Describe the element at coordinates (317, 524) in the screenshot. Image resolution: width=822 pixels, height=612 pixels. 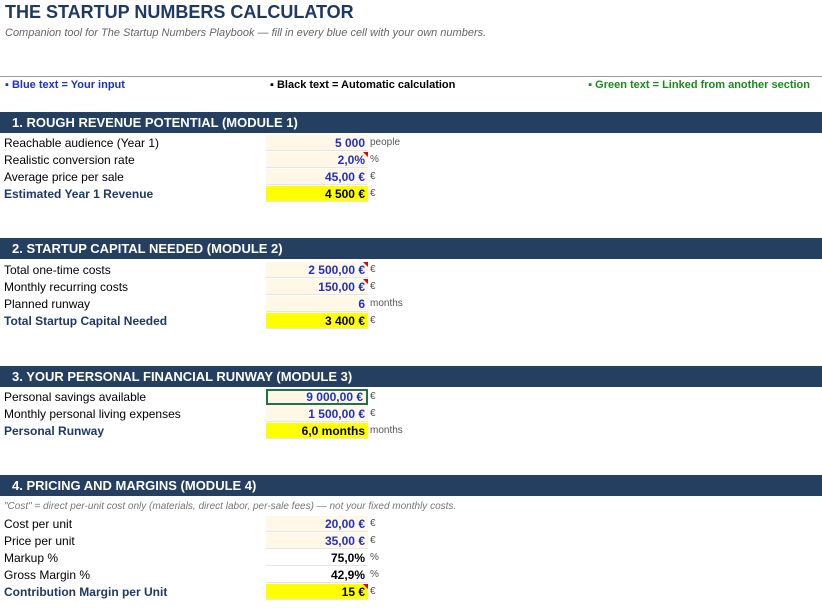
I see `cost-per-unit-cell: 20,00 €` at that location.